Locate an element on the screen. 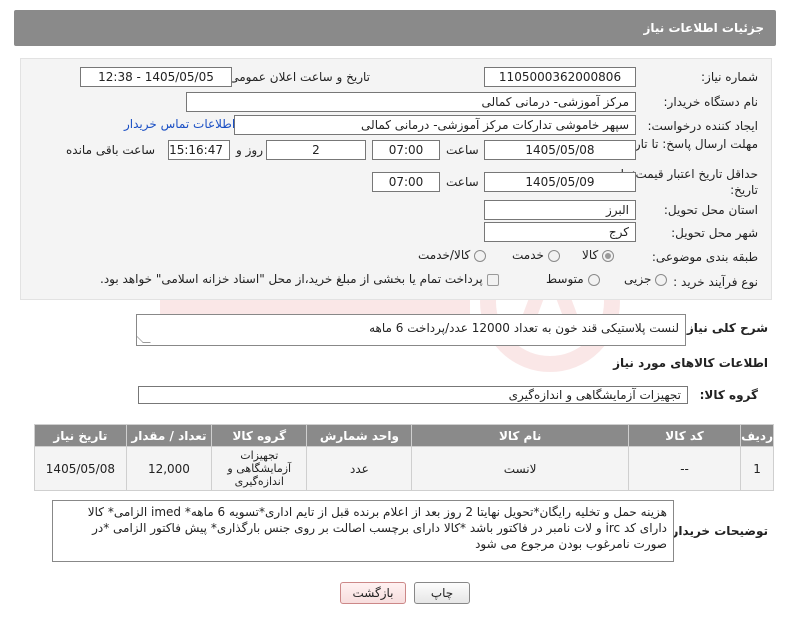 This screenshot has height=619, width=788. price-date-field: 1405/05/09 is located at coordinates (560, 182).